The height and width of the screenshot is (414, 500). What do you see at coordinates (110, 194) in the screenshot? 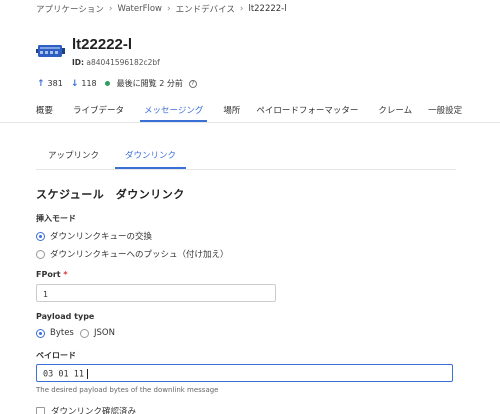
I see `section-title: スケジュール ダウンリンク` at bounding box center [110, 194].